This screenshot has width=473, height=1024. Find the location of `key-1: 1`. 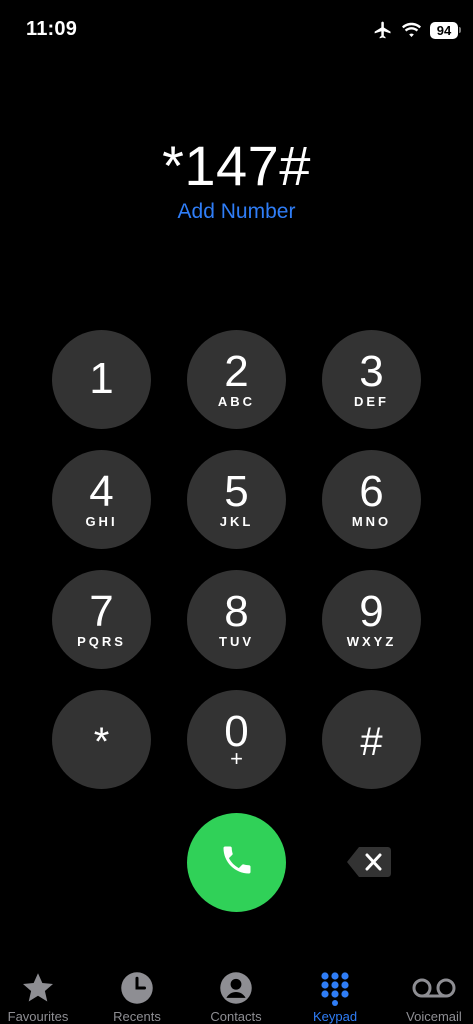

key-1: 1 is located at coordinates (101, 379).